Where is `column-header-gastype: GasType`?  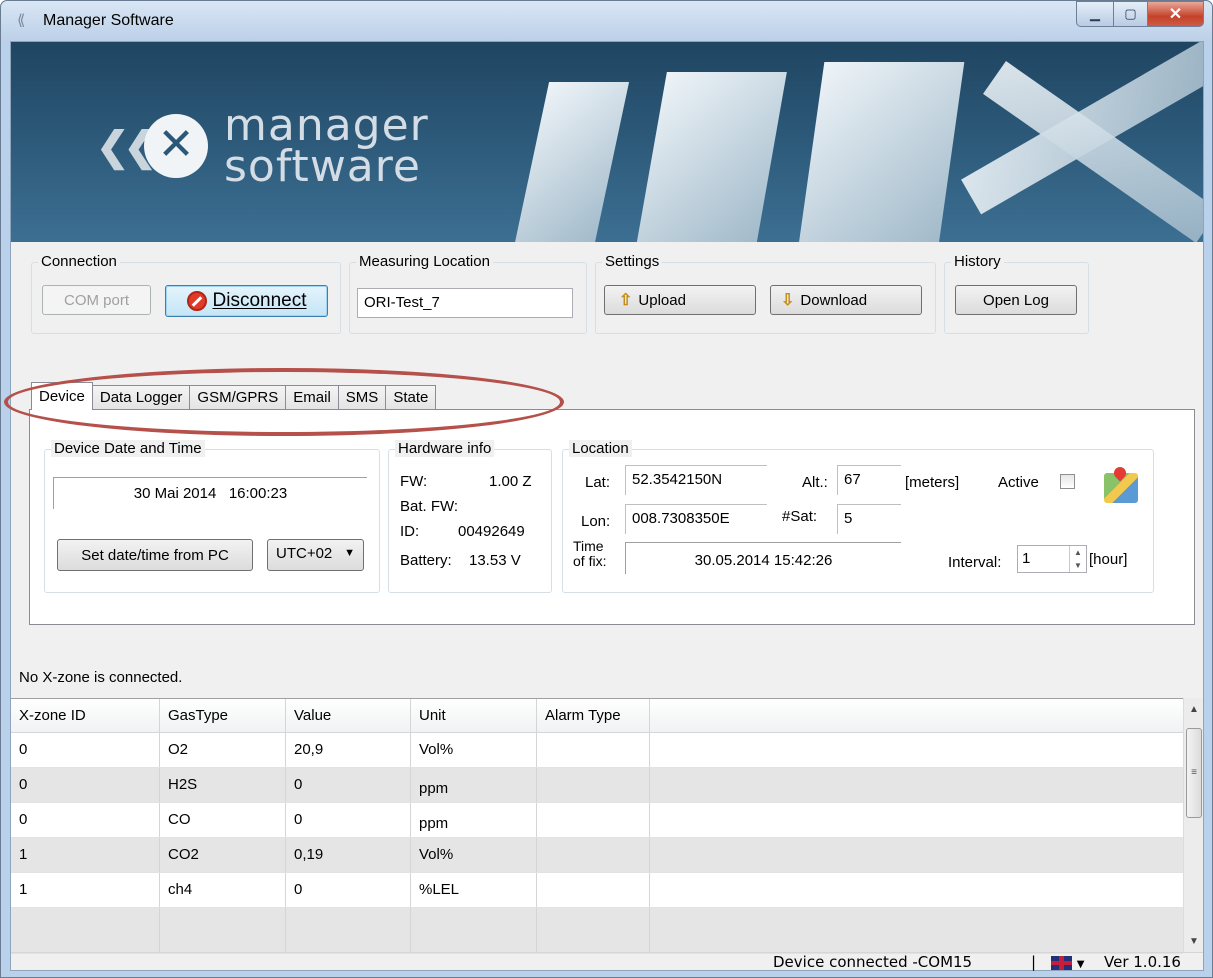 column-header-gastype: GasType is located at coordinates (223, 715).